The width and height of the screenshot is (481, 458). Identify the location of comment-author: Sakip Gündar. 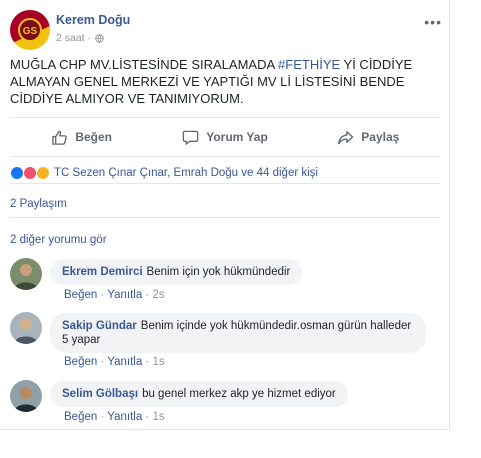
(99, 326).